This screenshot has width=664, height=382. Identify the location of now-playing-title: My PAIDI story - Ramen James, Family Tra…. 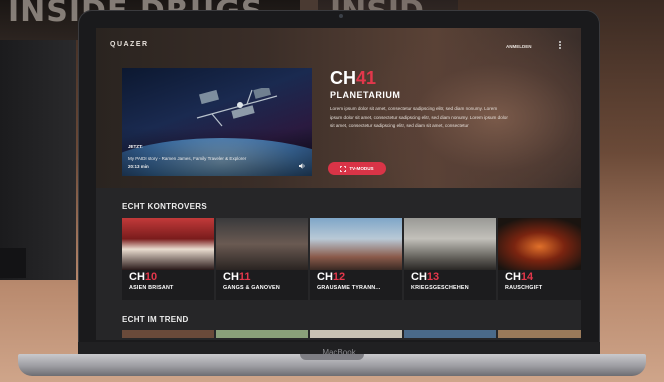
(187, 158).